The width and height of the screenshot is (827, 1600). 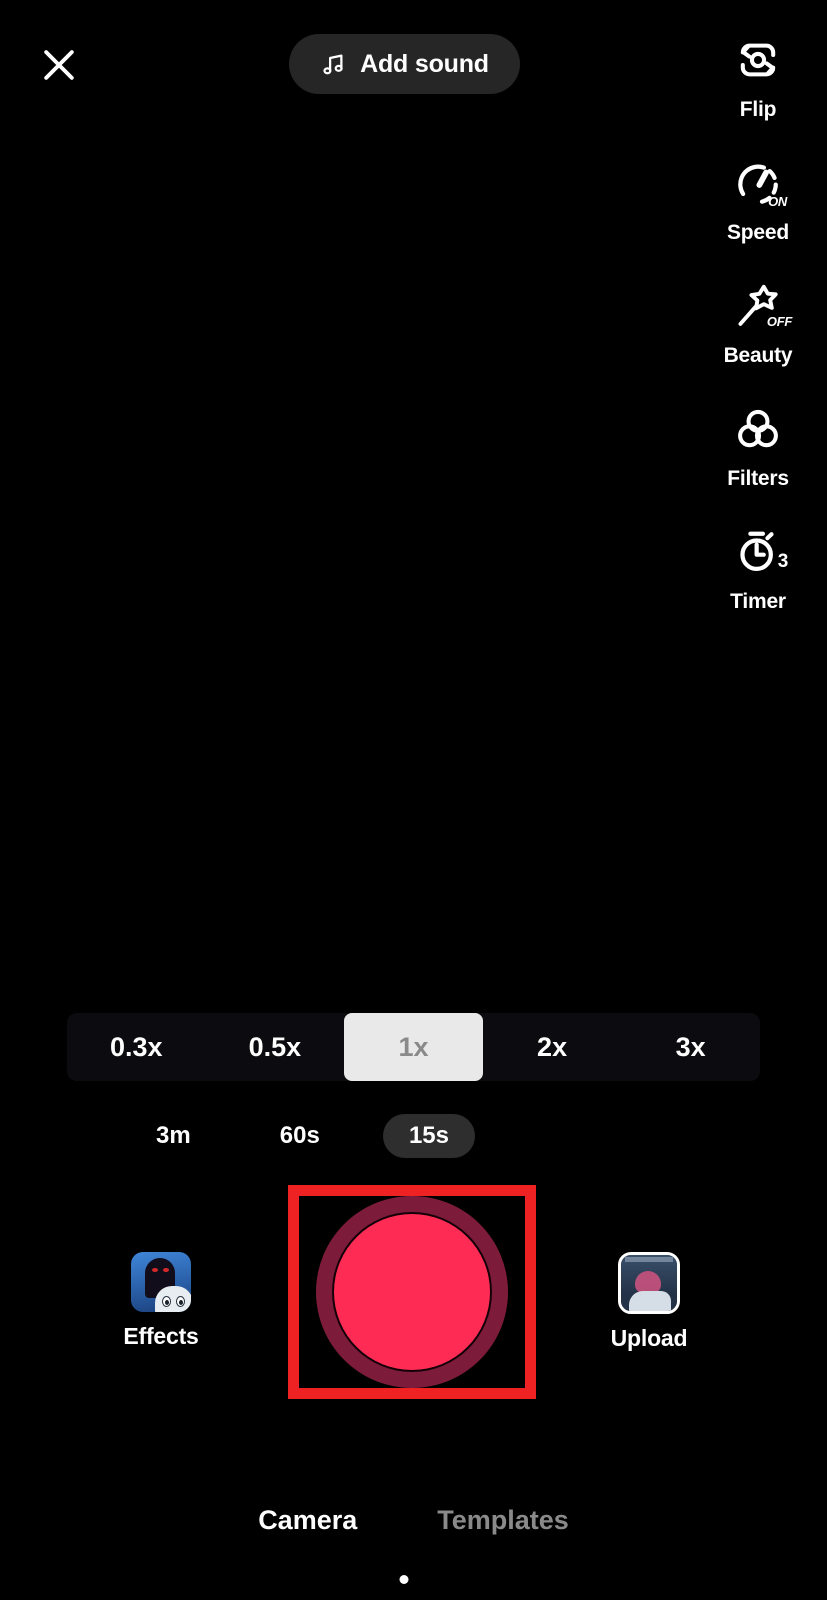 What do you see at coordinates (161, 1336) in the screenshot?
I see `effects-label: Effects` at bounding box center [161, 1336].